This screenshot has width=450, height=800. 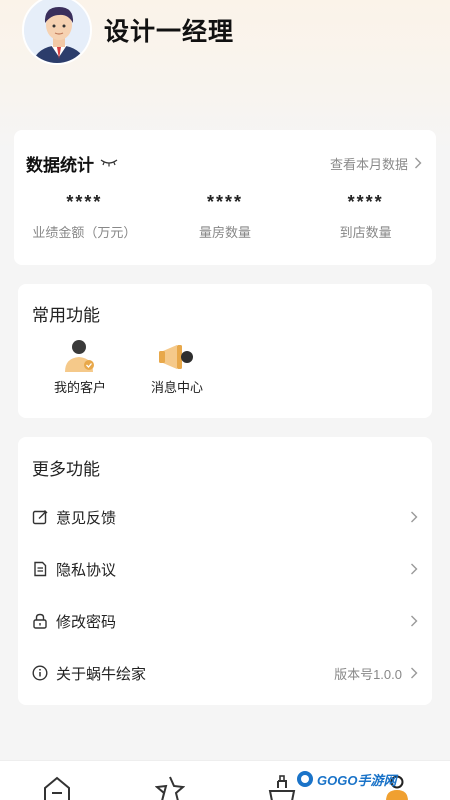 I want to click on watermark: GOGO手游网, so click(x=346, y=779).